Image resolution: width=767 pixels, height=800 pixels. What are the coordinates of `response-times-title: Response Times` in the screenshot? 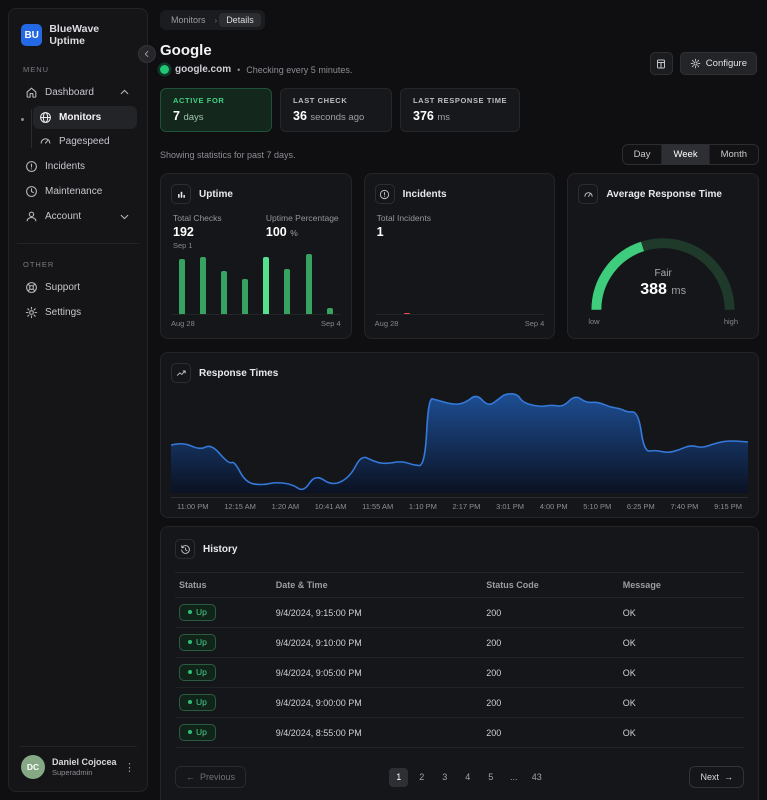 It's located at (239, 373).